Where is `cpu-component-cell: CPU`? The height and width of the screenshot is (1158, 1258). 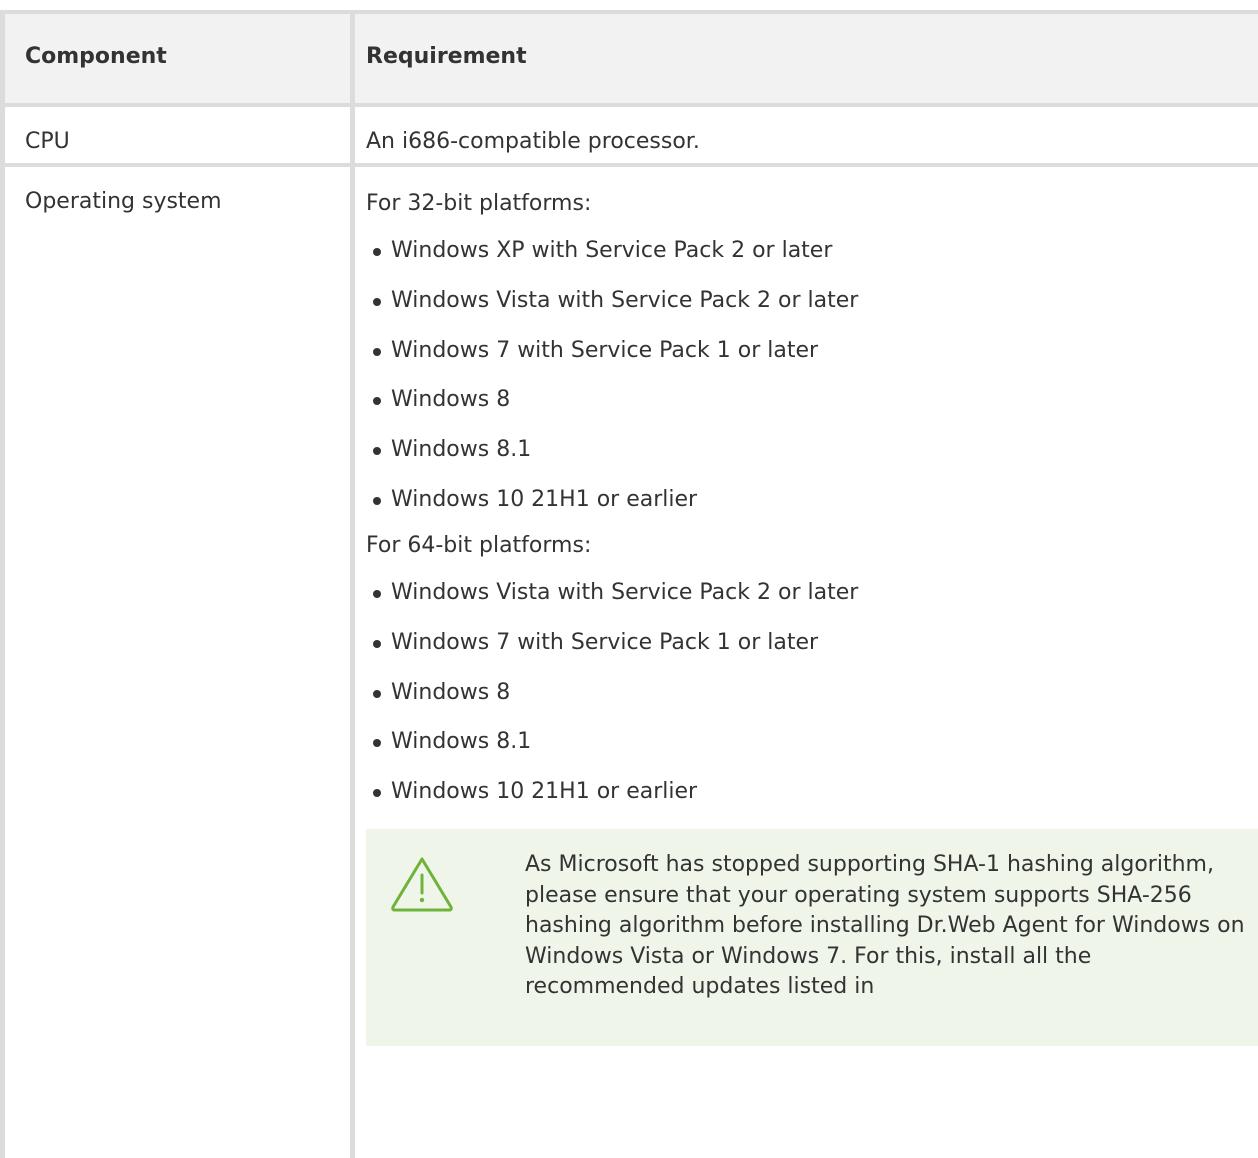 cpu-component-cell: CPU is located at coordinates (178, 135).